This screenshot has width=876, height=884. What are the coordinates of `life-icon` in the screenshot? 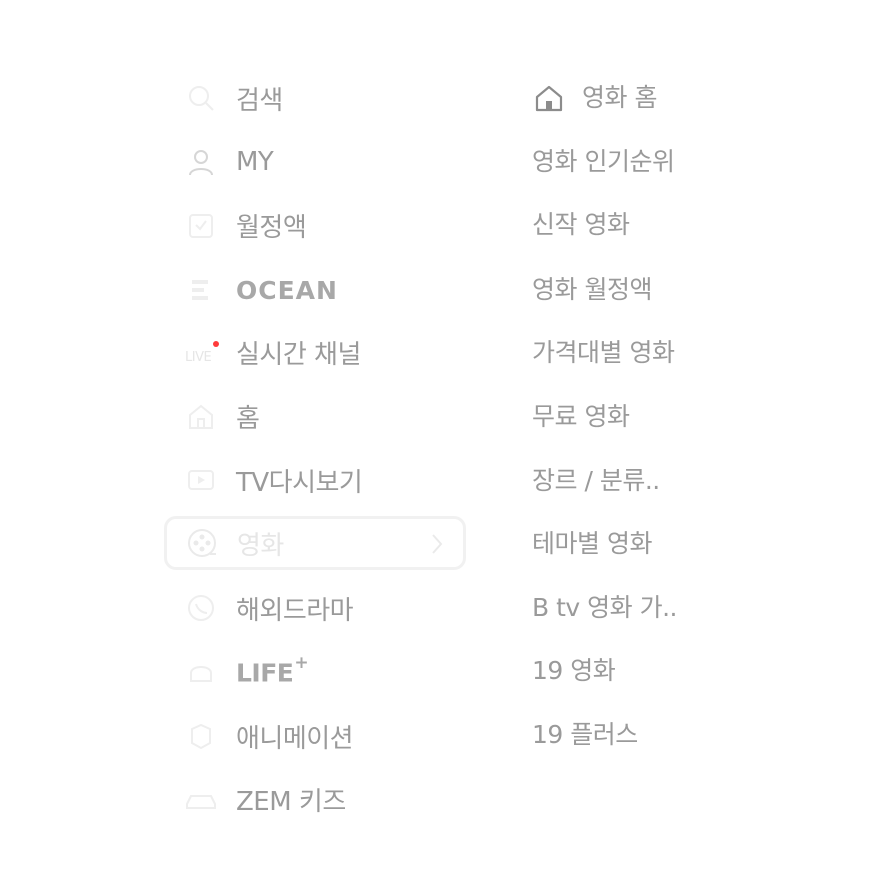 It's located at (201, 672).